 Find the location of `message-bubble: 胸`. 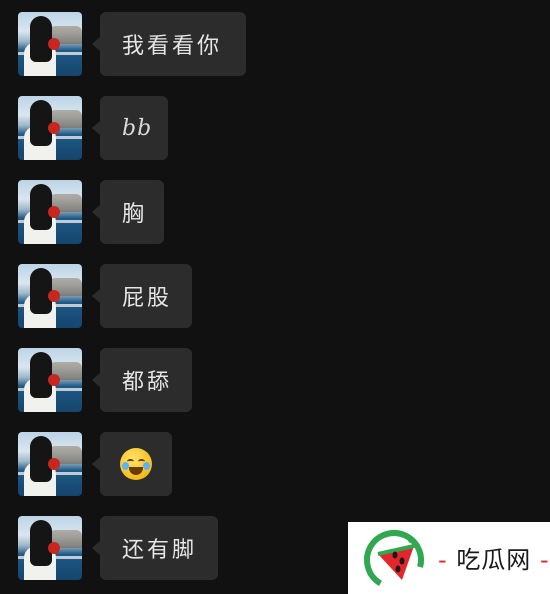

message-bubble: 胸 is located at coordinates (128, 212).